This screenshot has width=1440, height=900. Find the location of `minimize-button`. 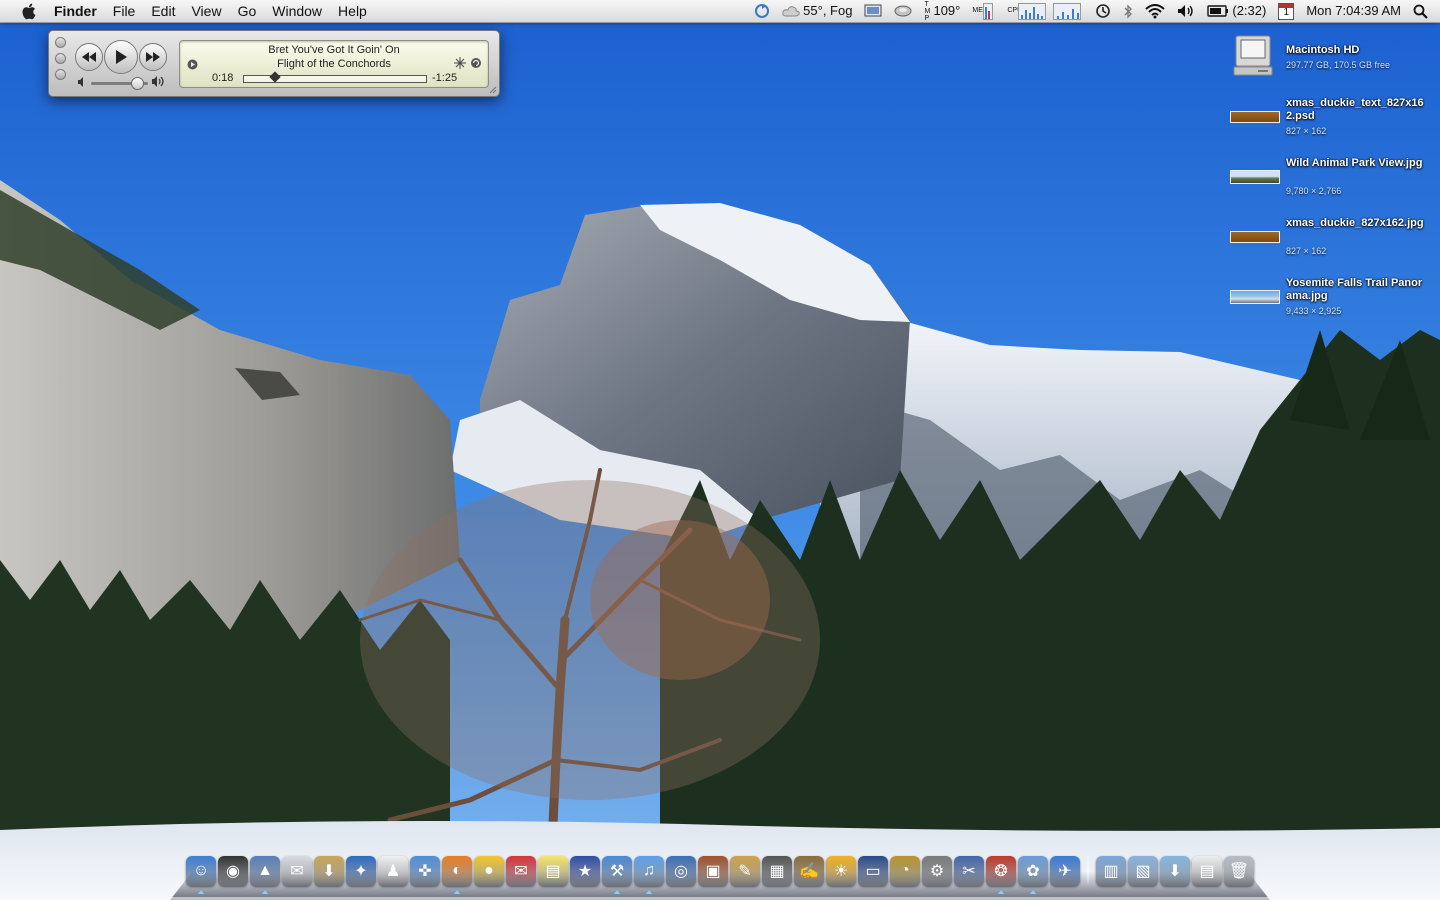

minimize-button is located at coordinates (60, 58).